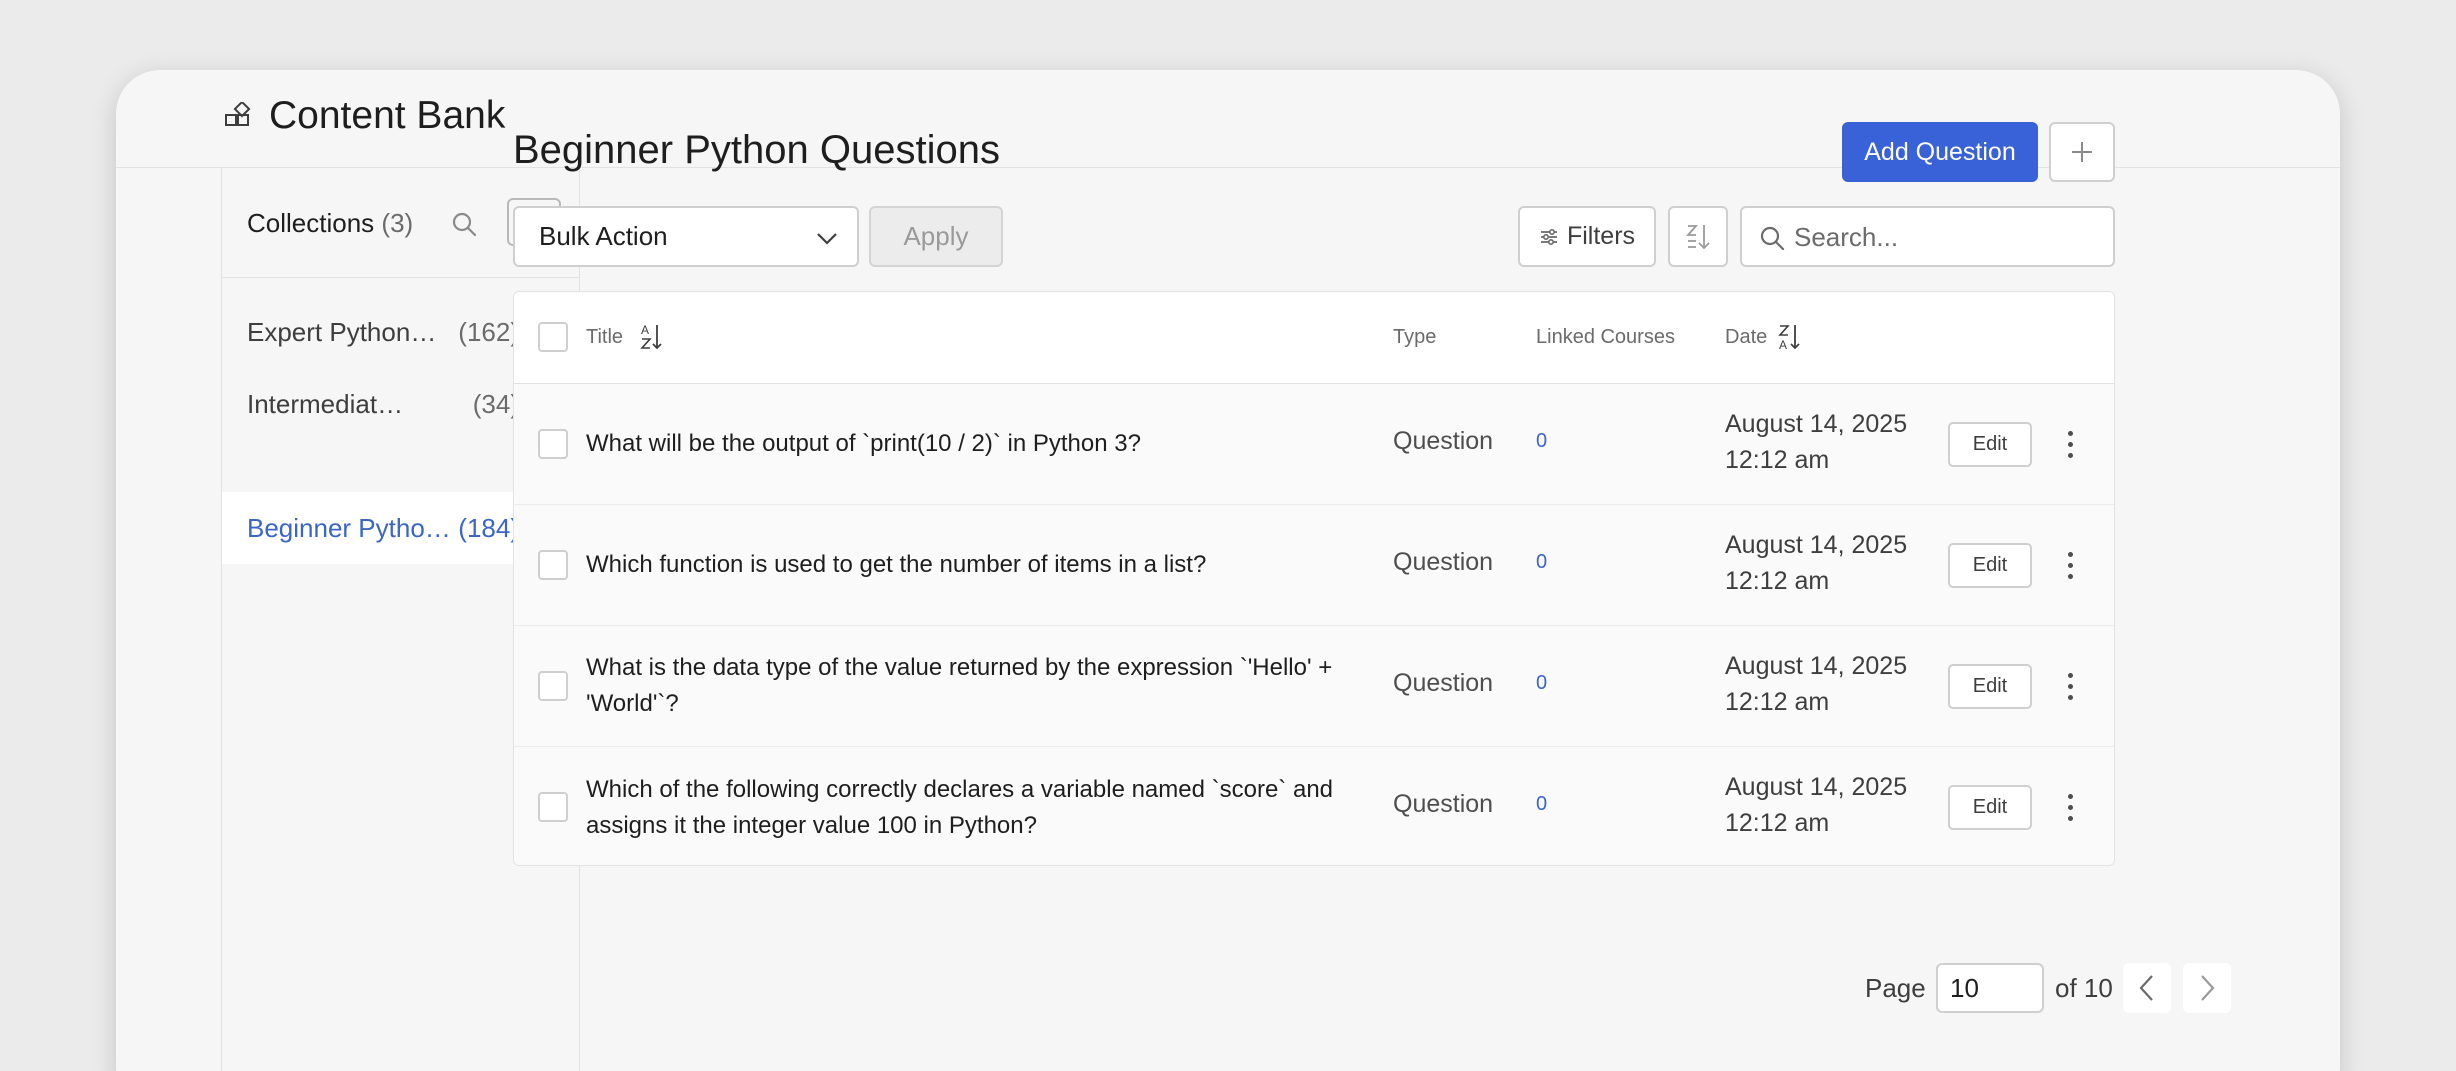 Image resolution: width=2456 pixels, height=1071 pixels. I want to click on previous-page-button, so click(2147, 988).